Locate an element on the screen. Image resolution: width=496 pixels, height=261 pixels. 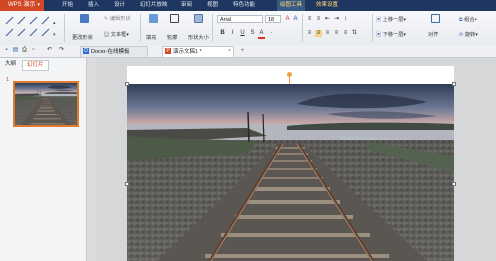
open-icon: ▤ is located at coordinates (15, 50).